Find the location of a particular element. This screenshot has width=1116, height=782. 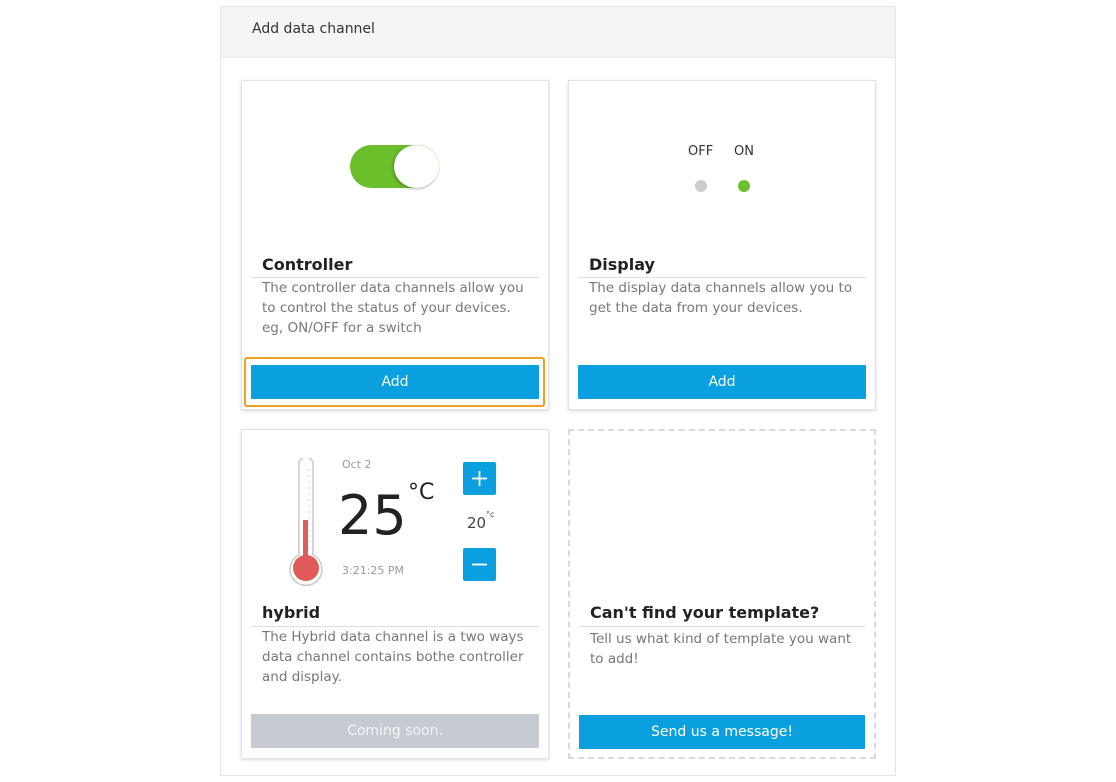

add-display-button: Add is located at coordinates (722, 382).